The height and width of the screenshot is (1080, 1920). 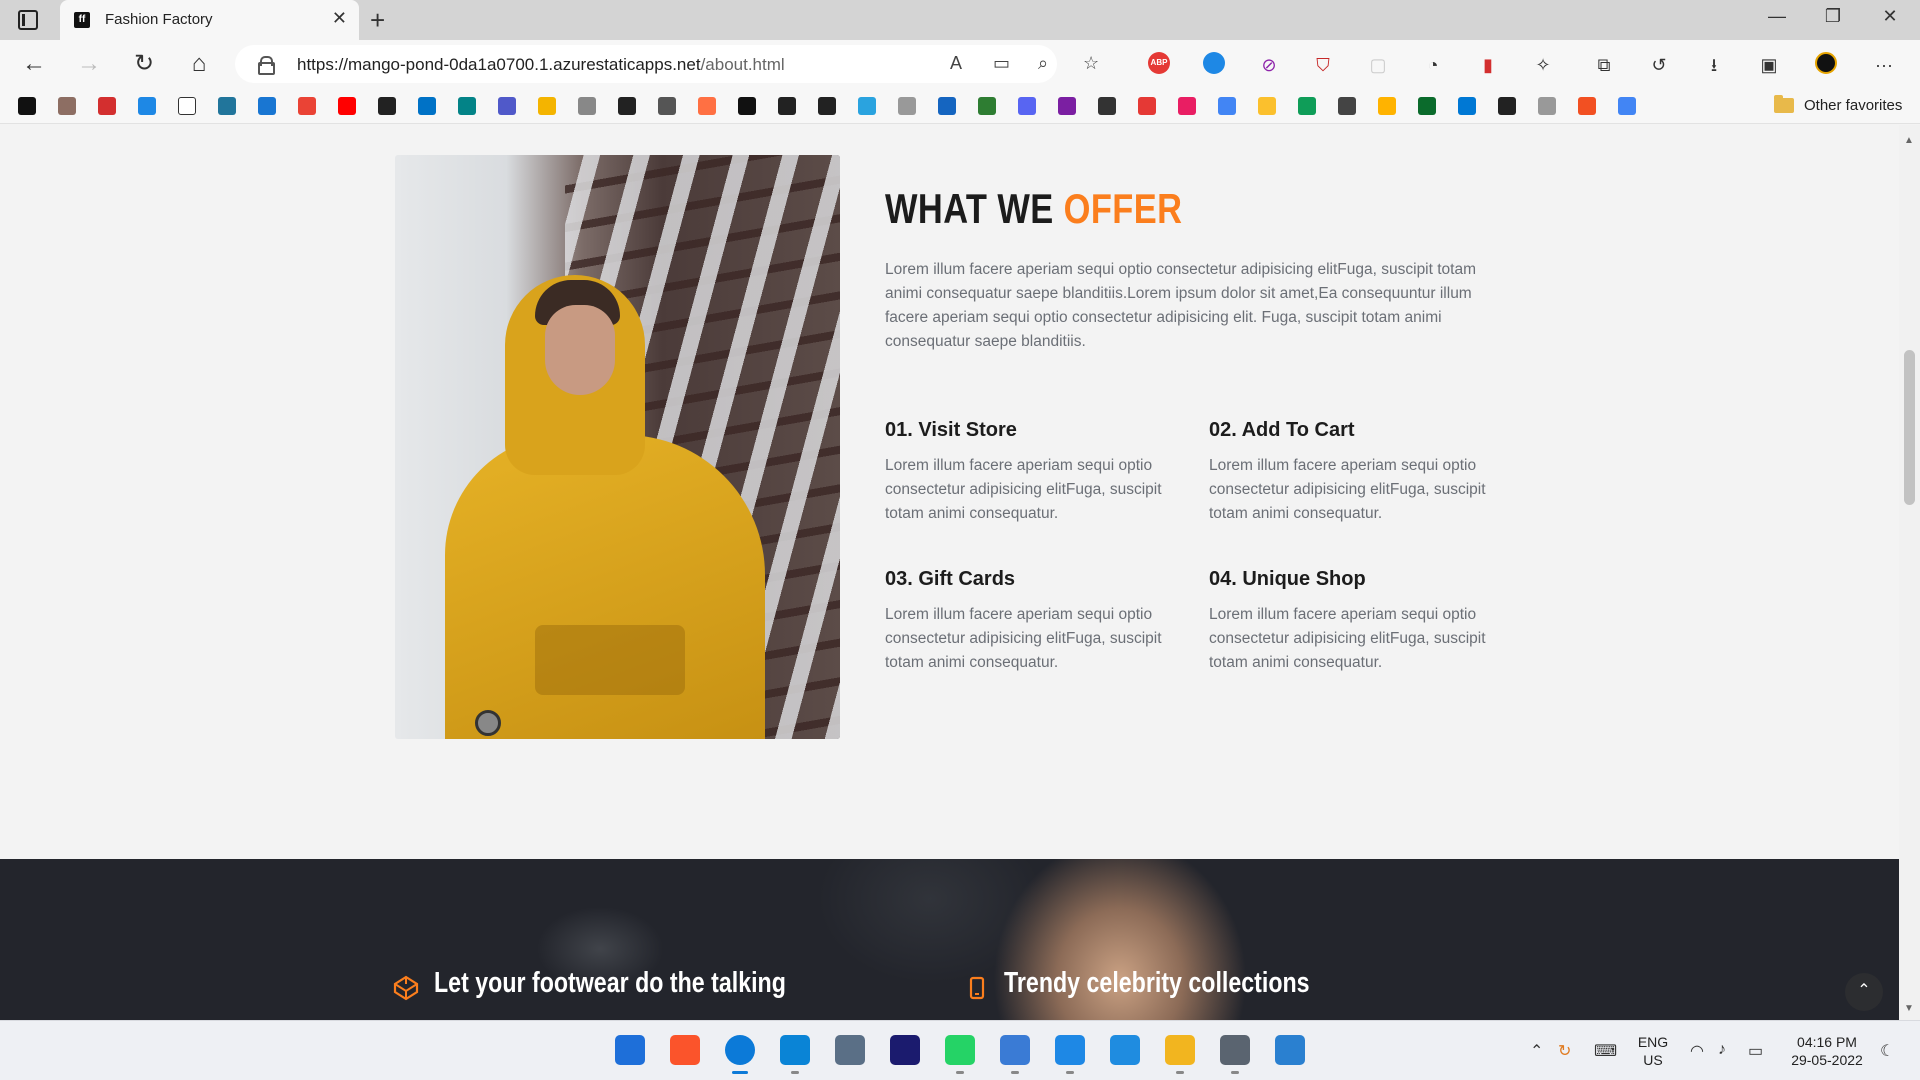 I want to click on google-icon, so click(x=1227, y=106).